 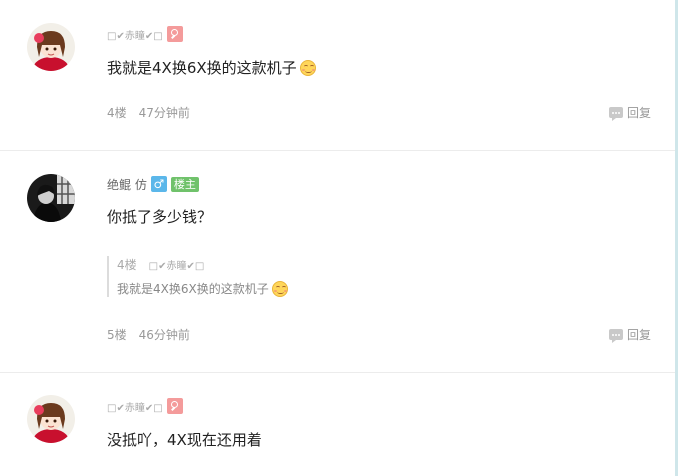 What do you see at coordinates (127, 184) in the screenshot?
I see `username: 绝鲲 仿` at bounding box center [127, 184].